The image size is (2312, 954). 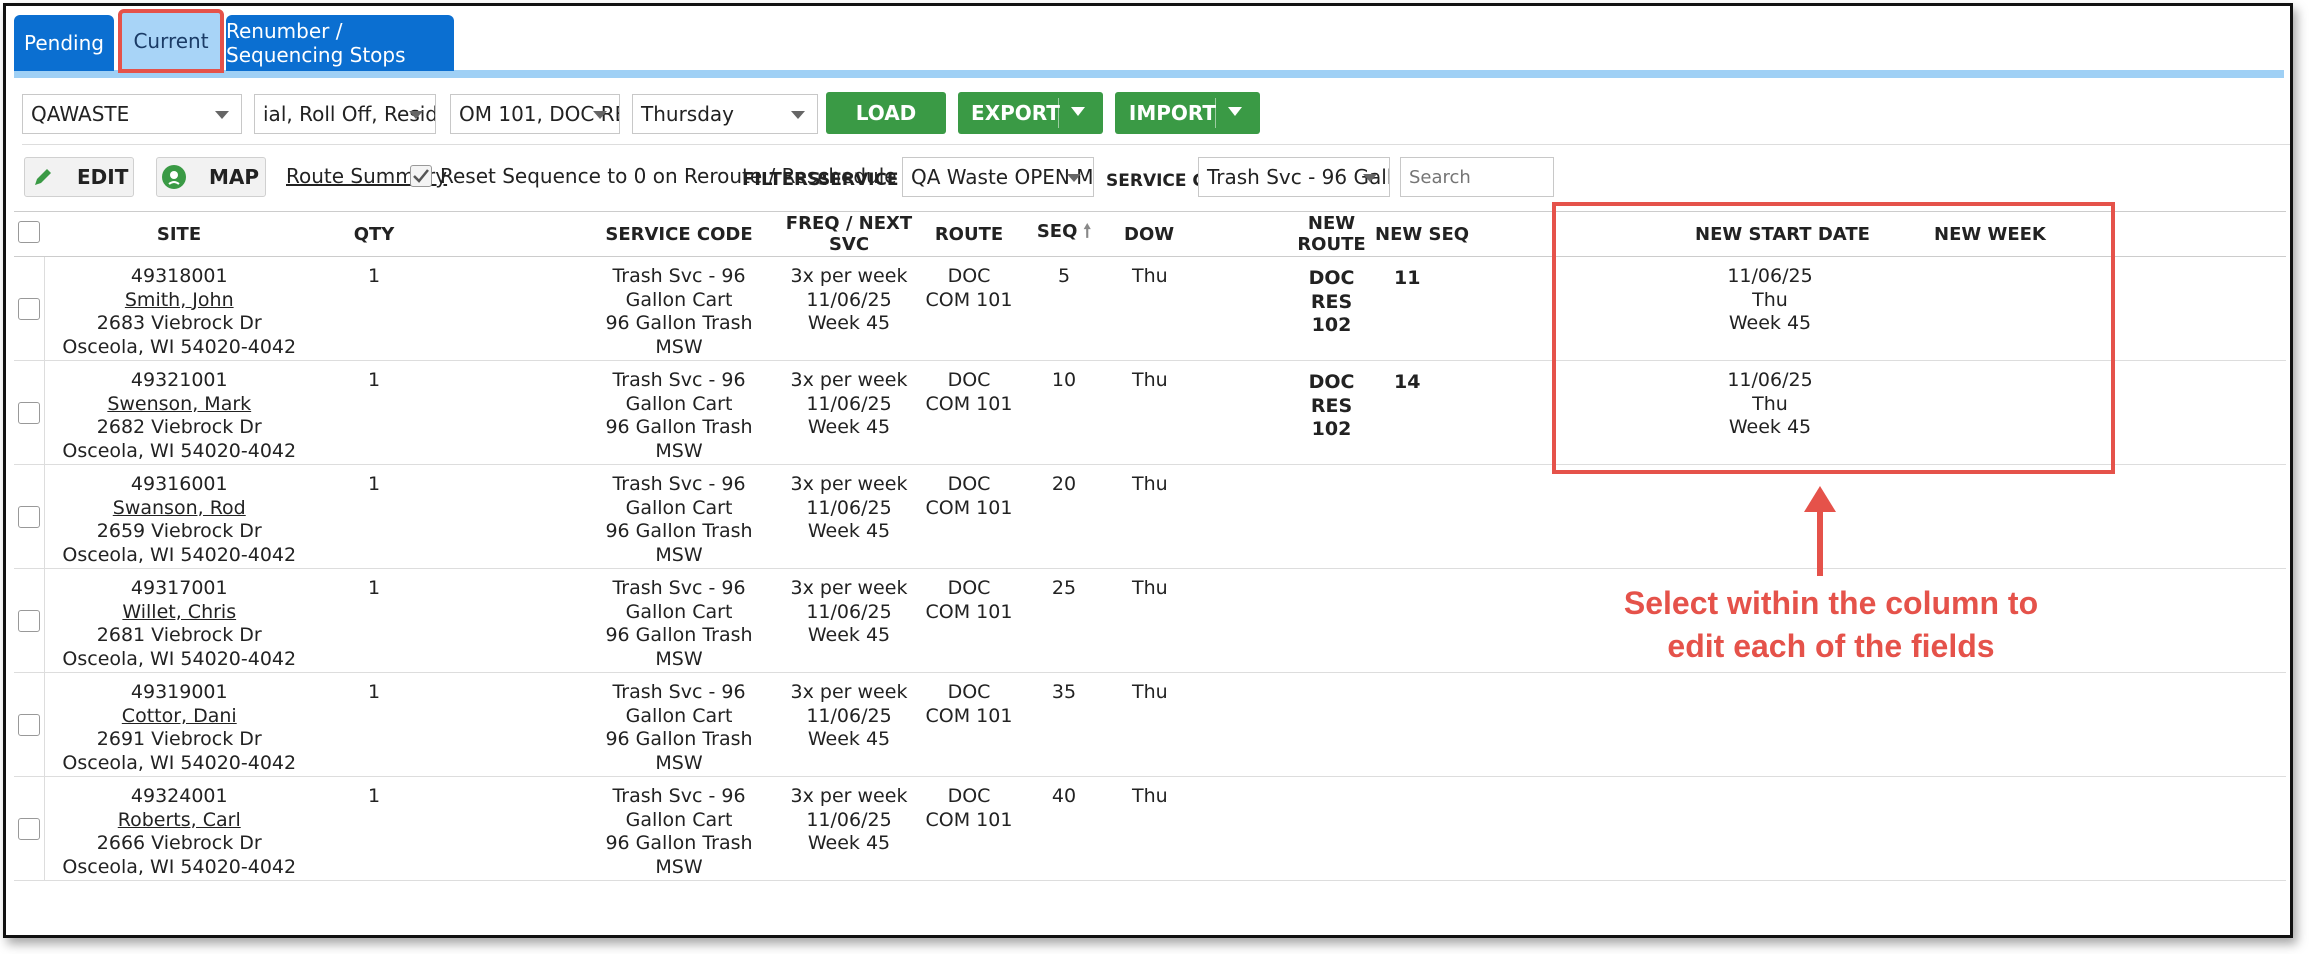 I want to click on export-button: EXPORT, so click(x=1030, y=113).